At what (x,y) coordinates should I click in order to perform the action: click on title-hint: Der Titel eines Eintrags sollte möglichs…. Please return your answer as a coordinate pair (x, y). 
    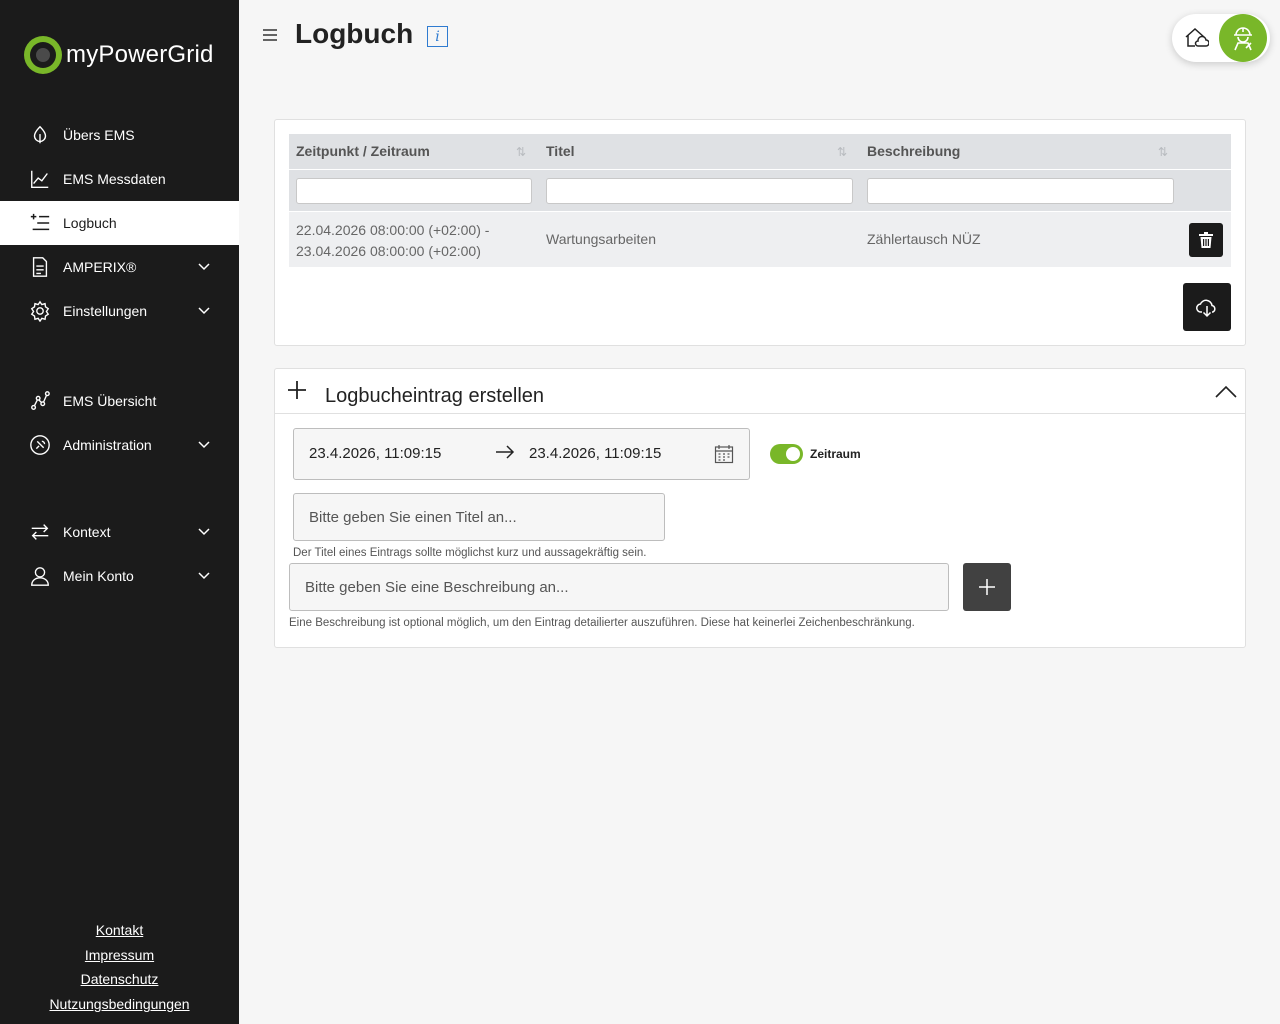
    Looking at the image, I should click on (470, 553).